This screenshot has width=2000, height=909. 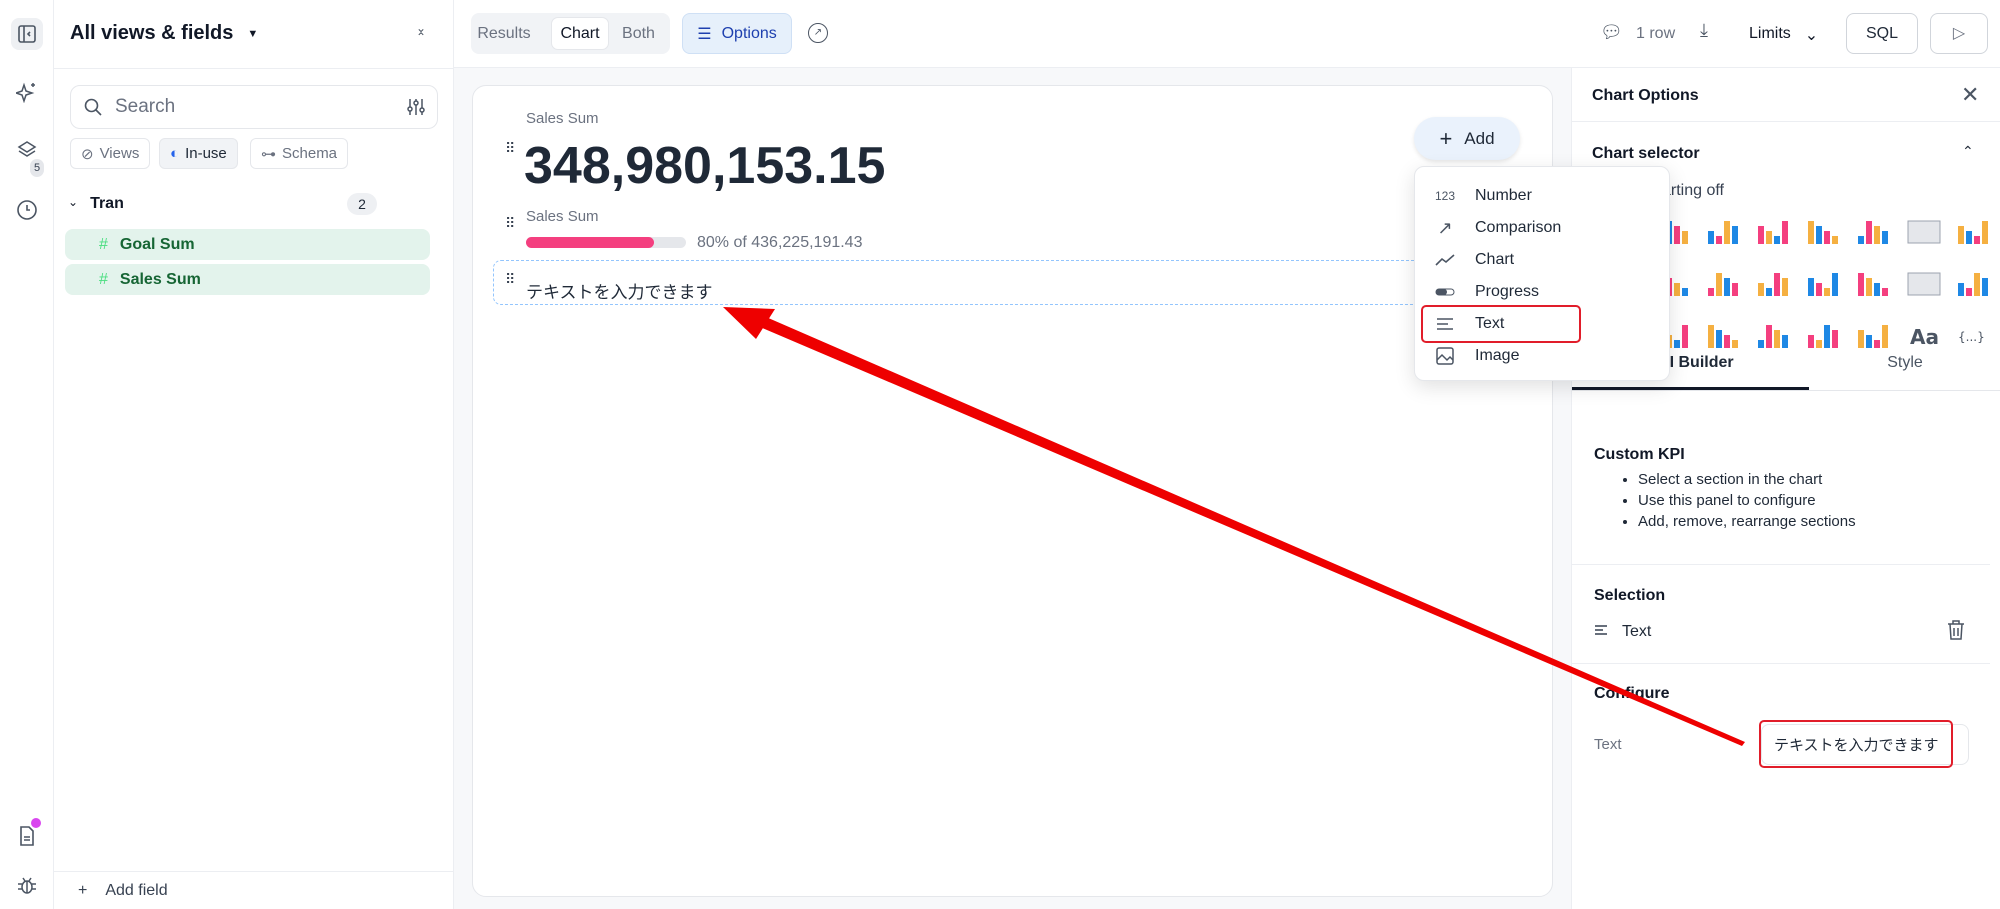 I want to click on tab-style: Style, so click(x=1904, y=363).